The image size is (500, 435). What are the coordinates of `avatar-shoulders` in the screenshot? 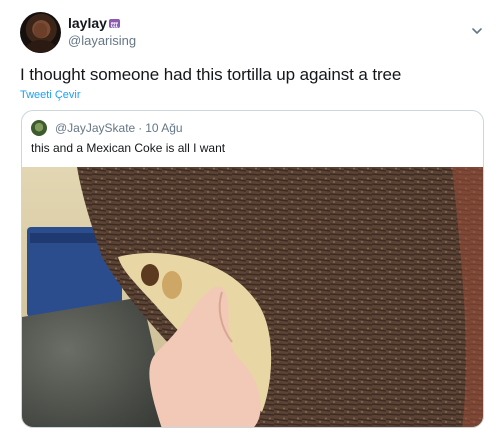 It's located at (41, 46).